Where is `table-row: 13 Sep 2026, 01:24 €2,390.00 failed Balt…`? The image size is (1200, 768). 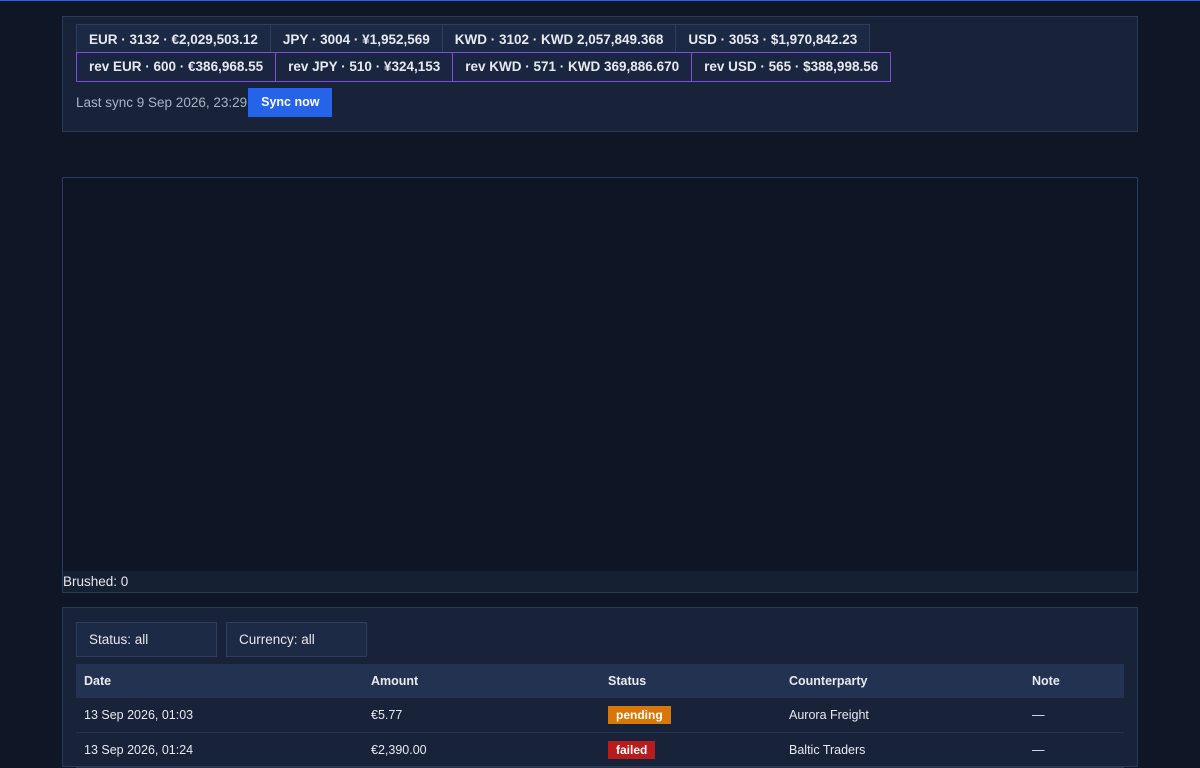 table-row: 13 Sep 2026, 01:24 €2,390.00 failed Balt… is located at coordinates (600, 750).